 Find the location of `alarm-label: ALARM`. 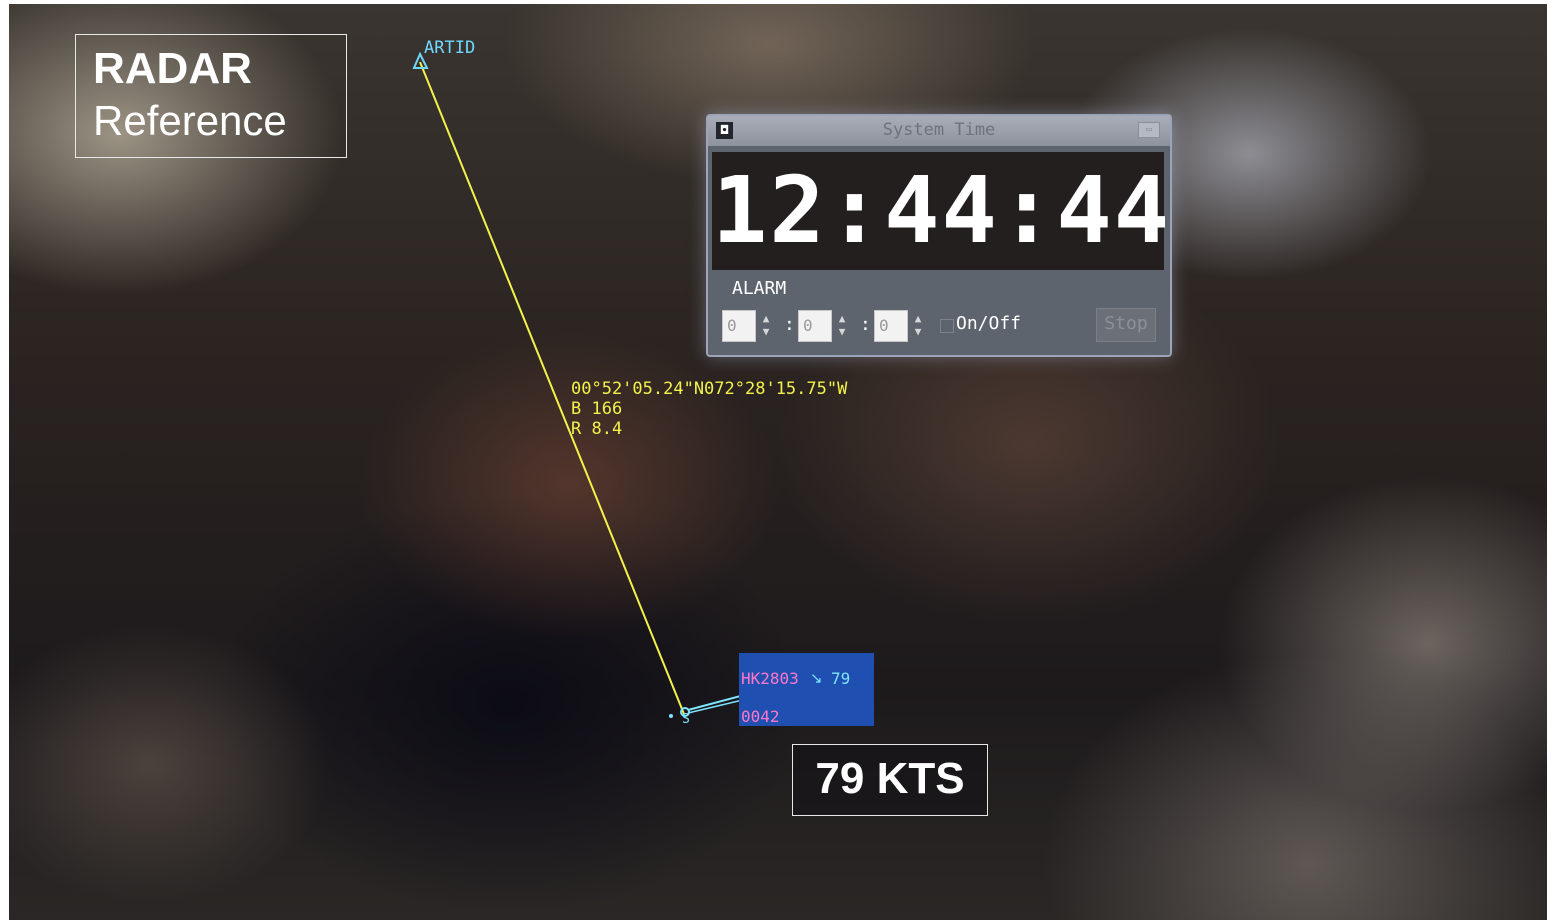

alarm-label: ALARM is located at coordinates (759, 288).